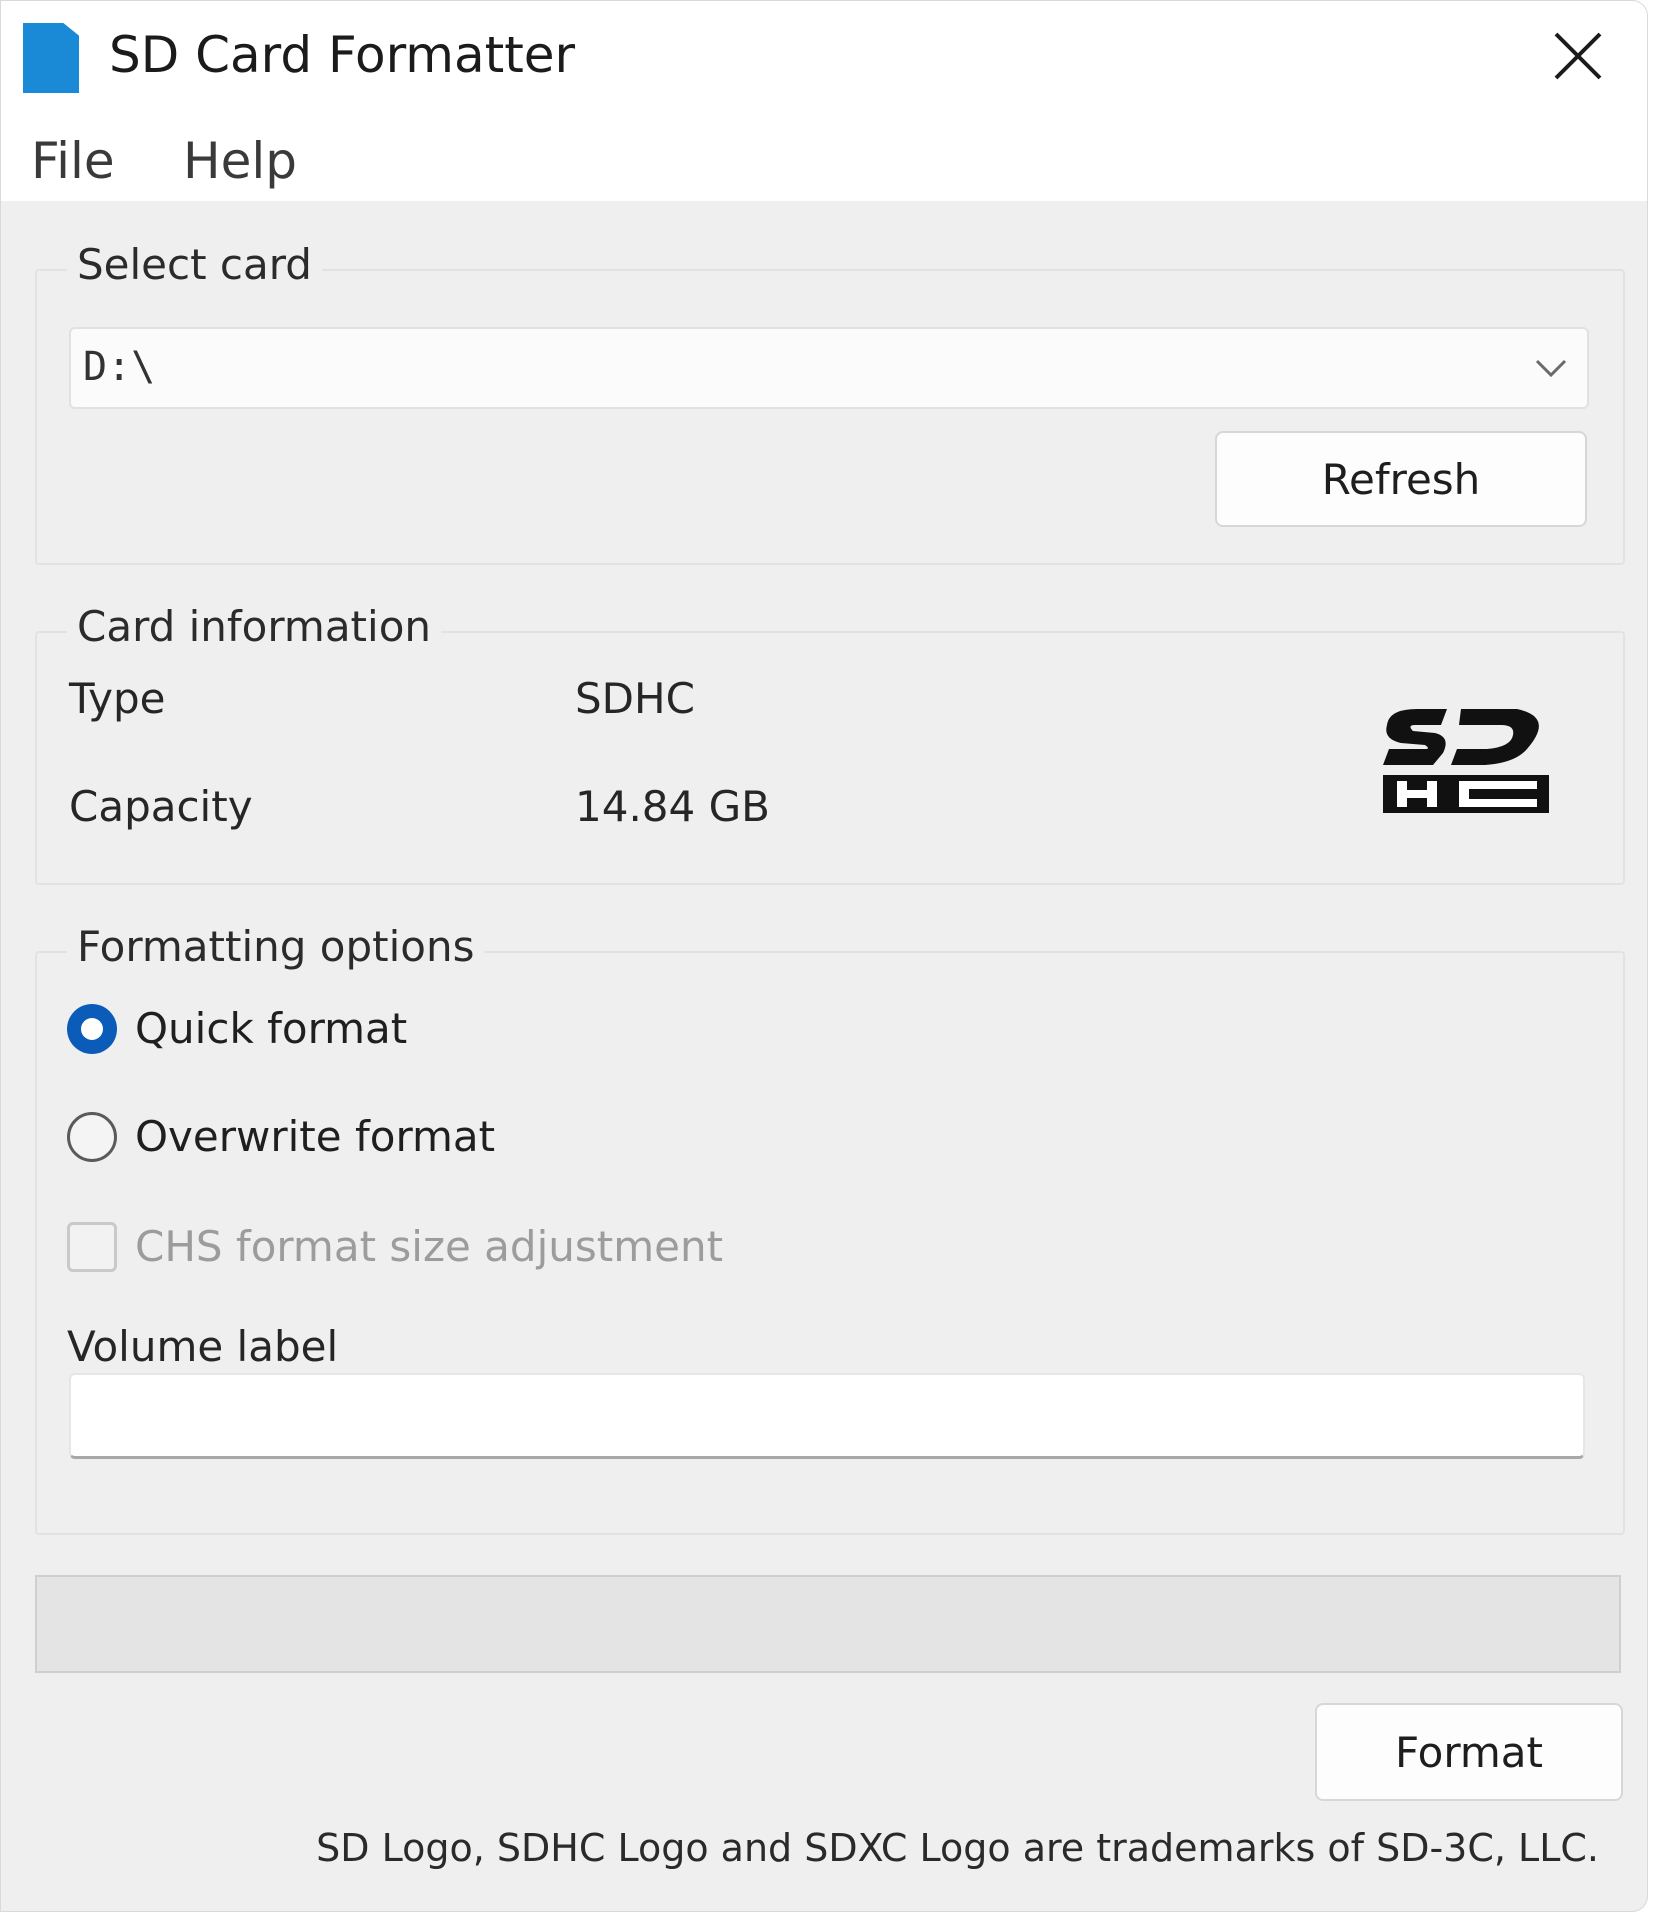 This screenshot has width=1654, height=1918. What do you see at coordinates (240, 161) in the screenshot?
I see `menu-help: Help` at bounding box center [240, 161].